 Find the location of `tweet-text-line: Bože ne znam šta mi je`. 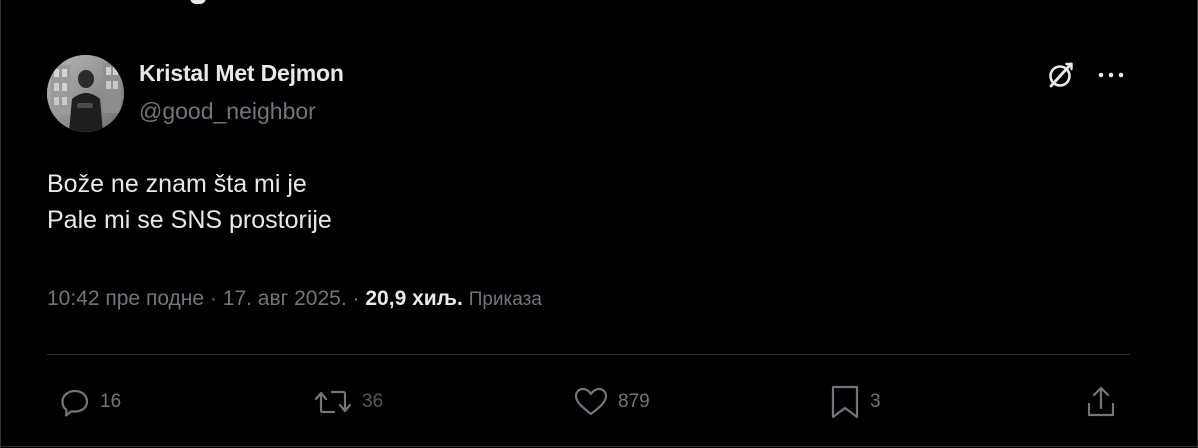

tweet-text-line: Bože ne znam šta mi je is located at coordinates (177, 184).